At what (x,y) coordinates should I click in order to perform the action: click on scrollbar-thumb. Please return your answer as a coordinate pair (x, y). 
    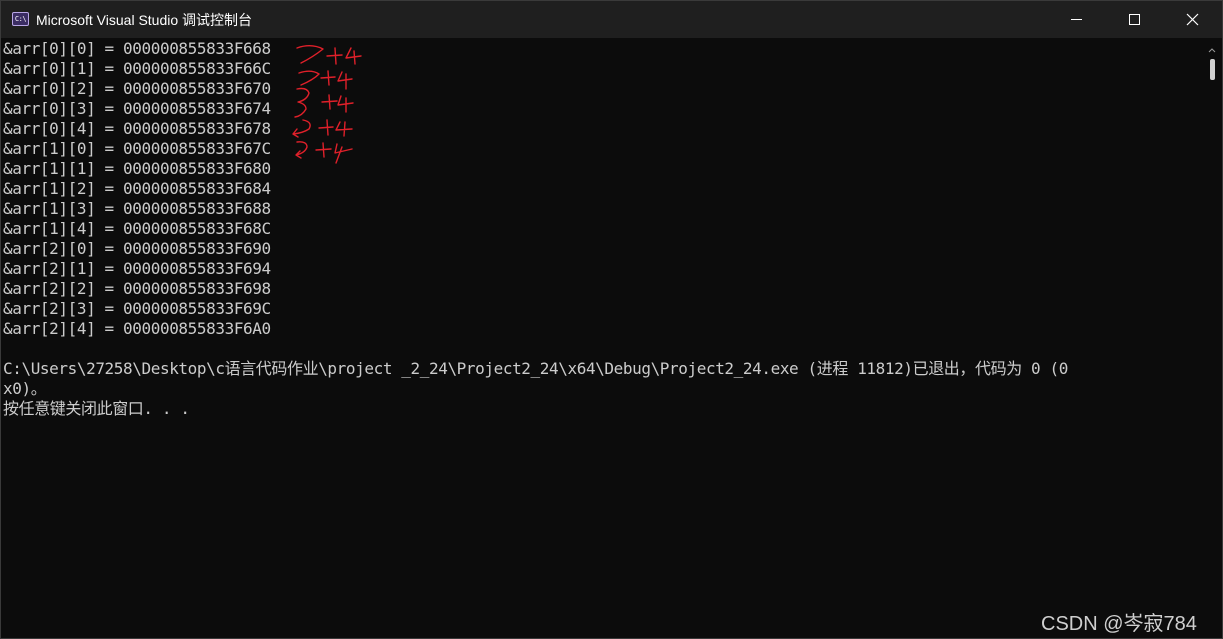
    Looking at the image, I should click on (1212, 69).